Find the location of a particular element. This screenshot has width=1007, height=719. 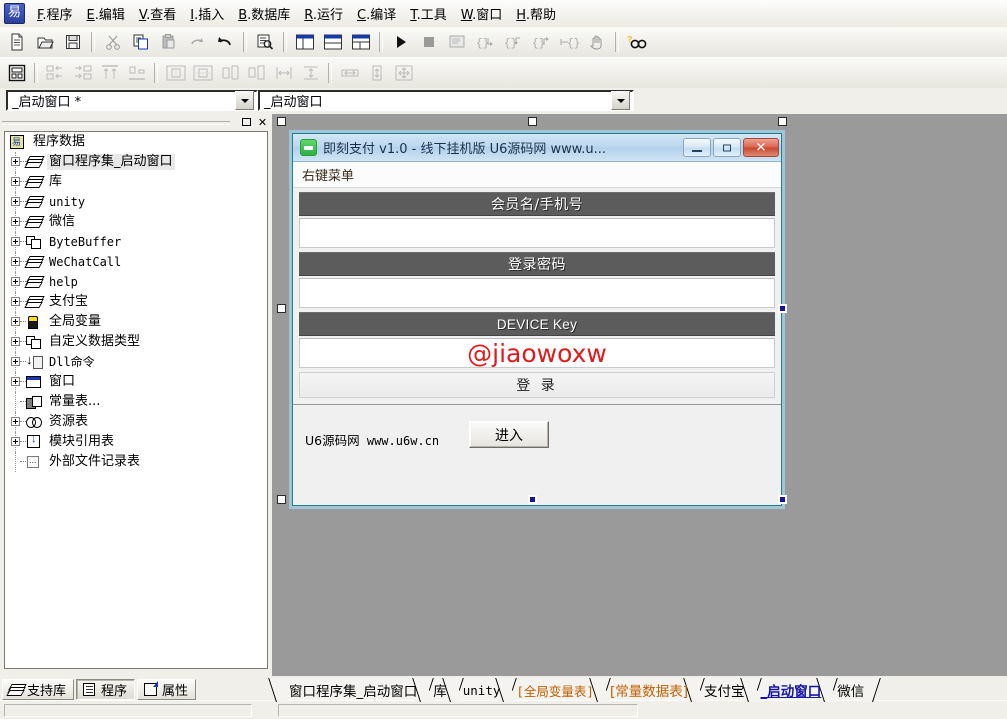

tree-item: 资源表 is located at coordinates (136, 422).